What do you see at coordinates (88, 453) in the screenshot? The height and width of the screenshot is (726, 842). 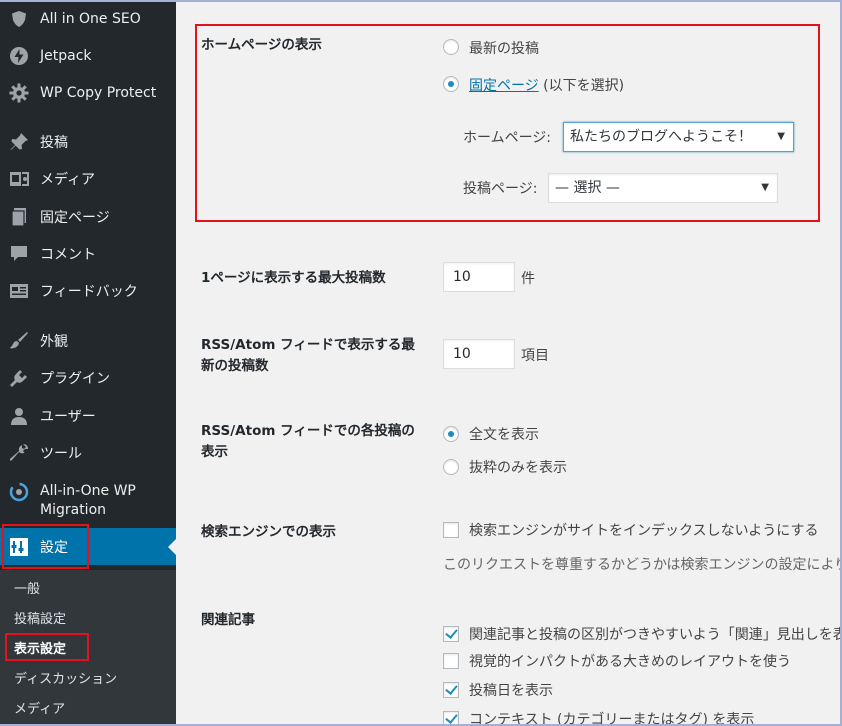 I see `sidebar-item-tools: ツール` at bounding box center [88, 453].